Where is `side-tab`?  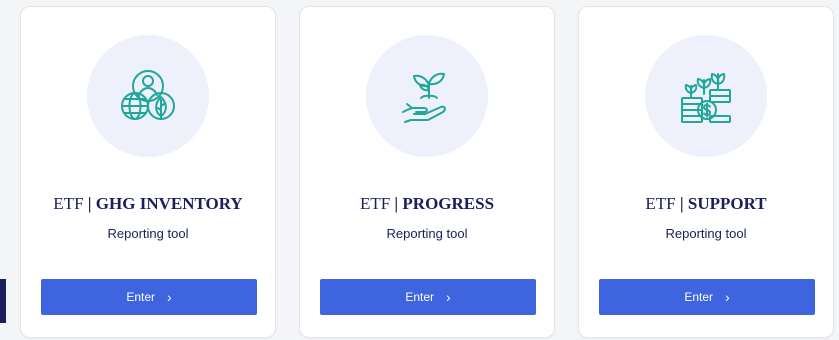 side-tab is located at coordinates (3, 301).